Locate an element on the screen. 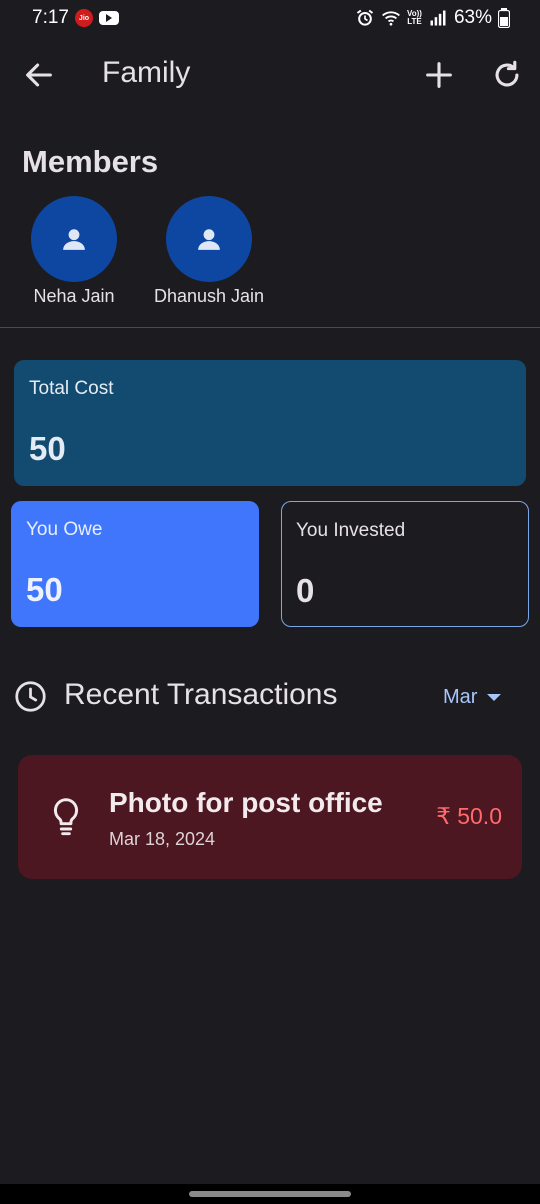 The width and height of the screenshot is (540, 1204). status-bar-right: Vo)) LTE 63% is located at coordinates (432, 18).